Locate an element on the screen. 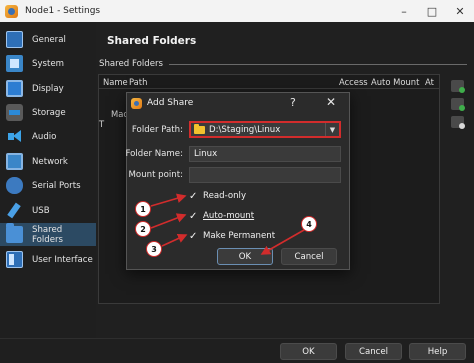 The image size is (474, 363). shared-folders-icon is located at coordinates (14, 233).